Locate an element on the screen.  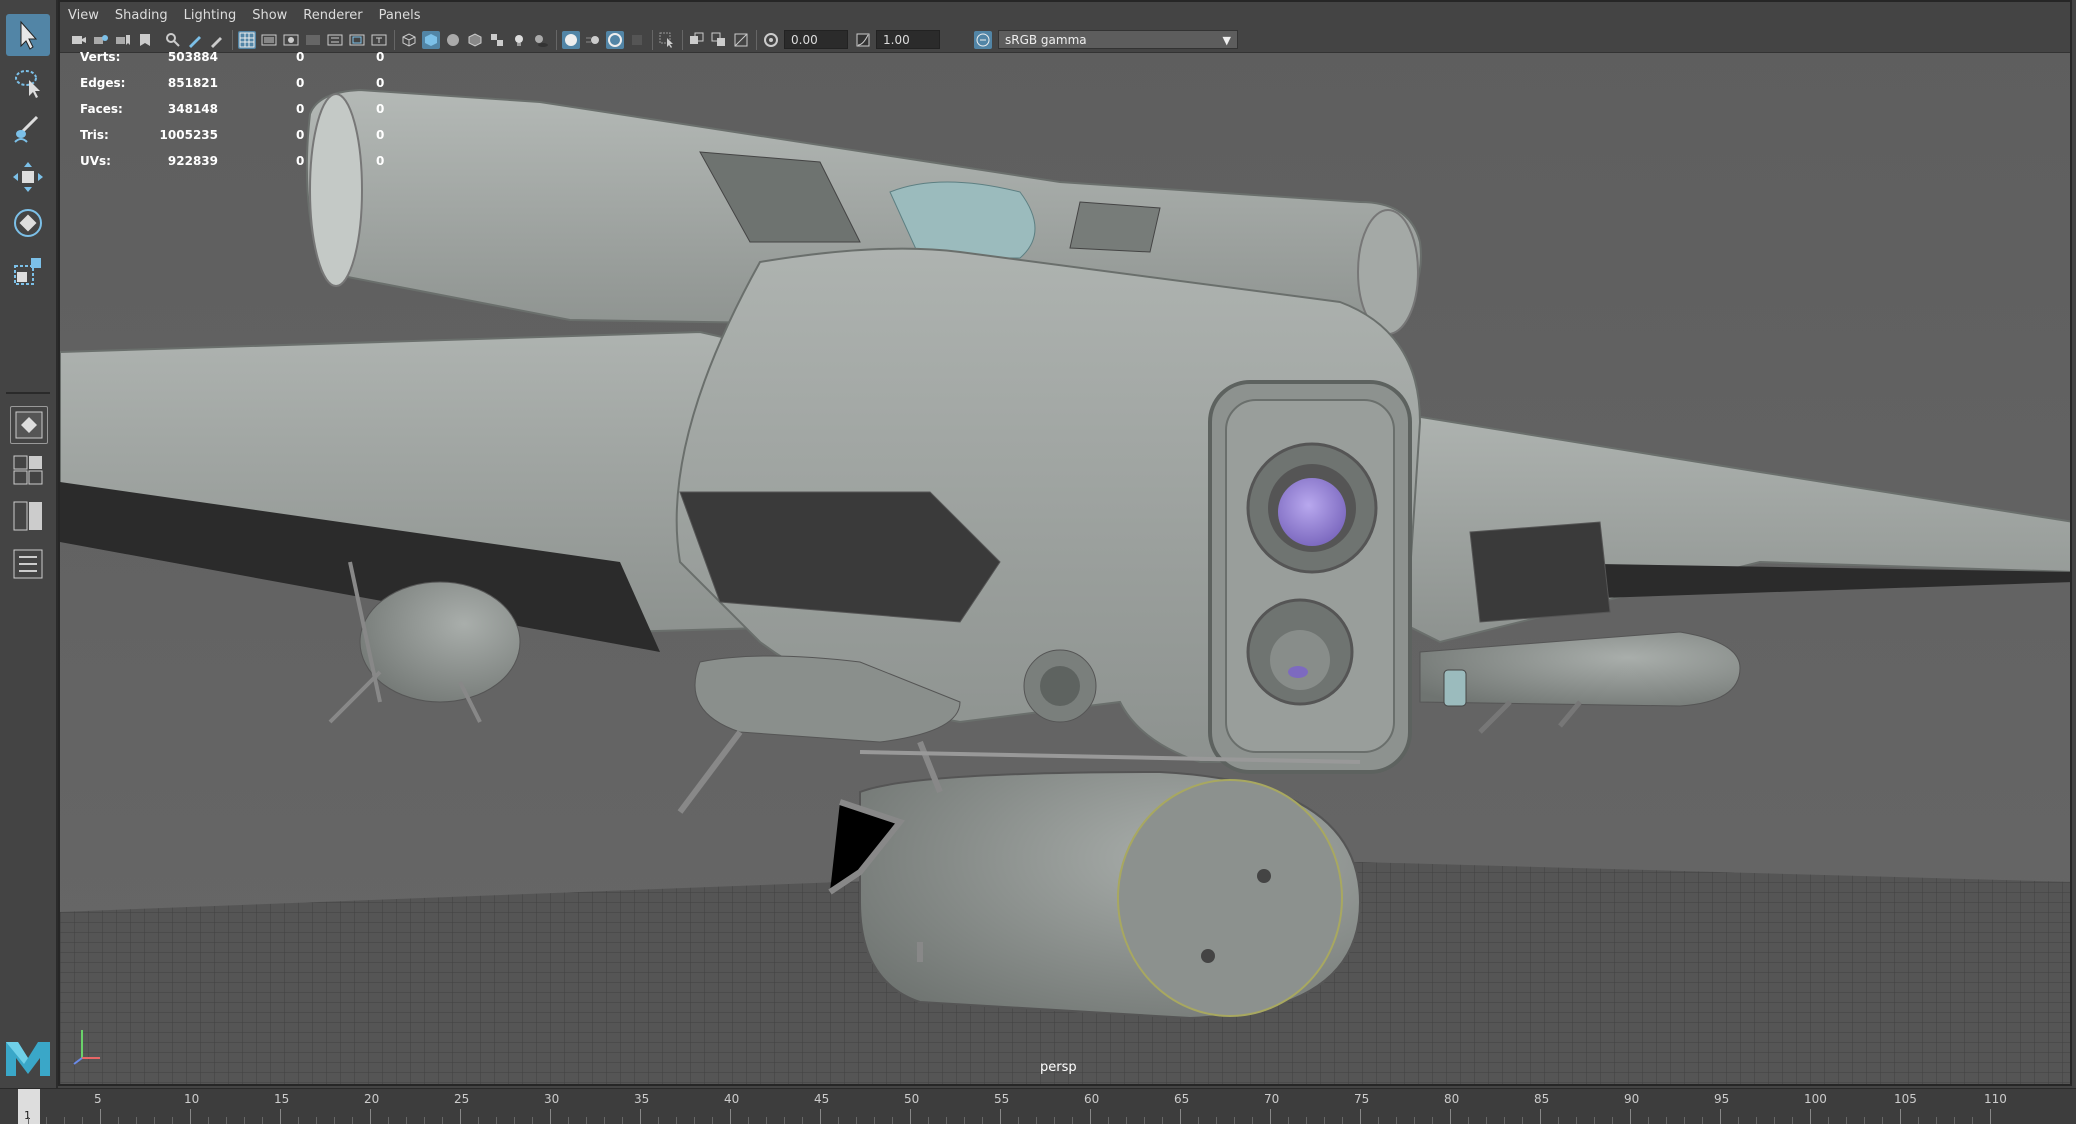
chevron-down-icon: ▼ is located at coordinates (1226, 40).